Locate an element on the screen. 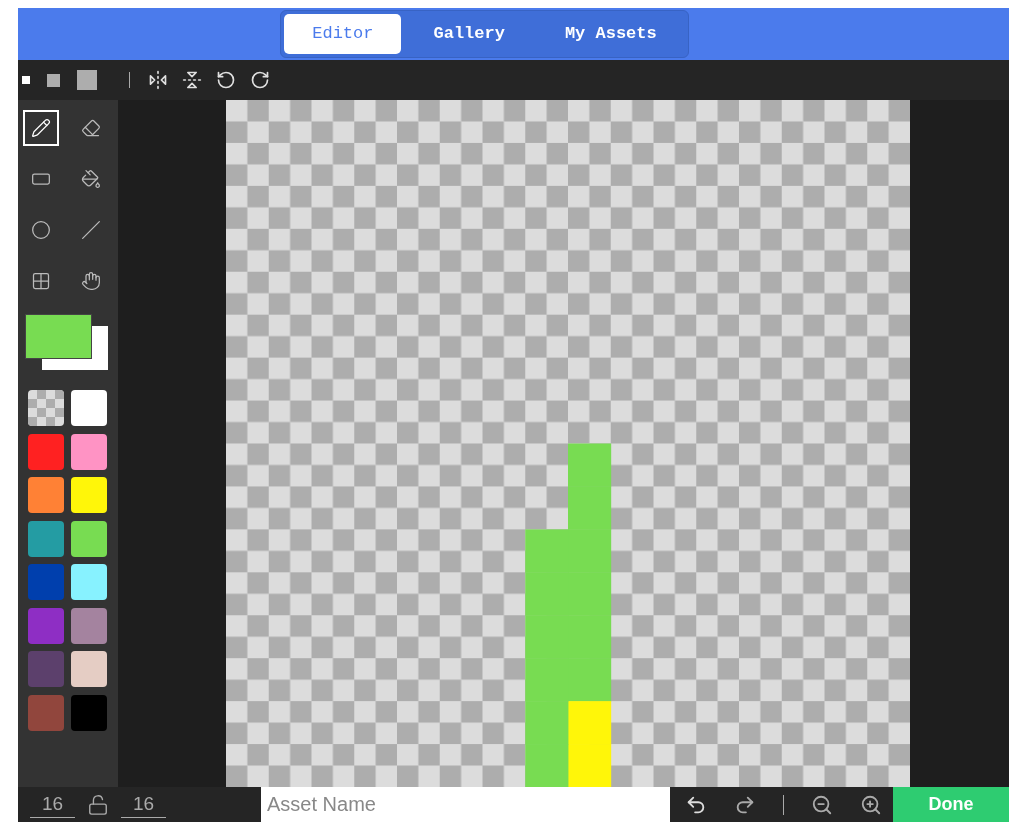 Image resolution: width=1009 pixels, height=822 pixels. hand-icon is located at coordinates (91, 281).